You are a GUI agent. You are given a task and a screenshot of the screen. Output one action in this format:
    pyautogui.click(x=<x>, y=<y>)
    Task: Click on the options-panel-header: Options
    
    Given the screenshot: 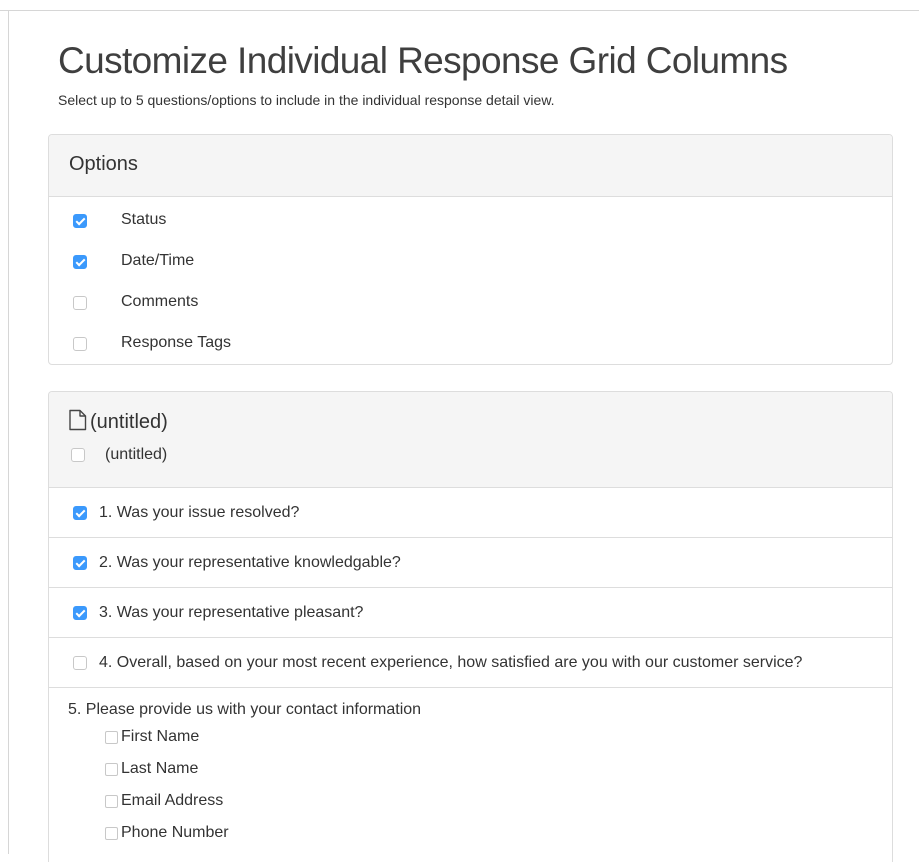 What is the action you would take?
    pyautogui.click(x=470, y=166)
    